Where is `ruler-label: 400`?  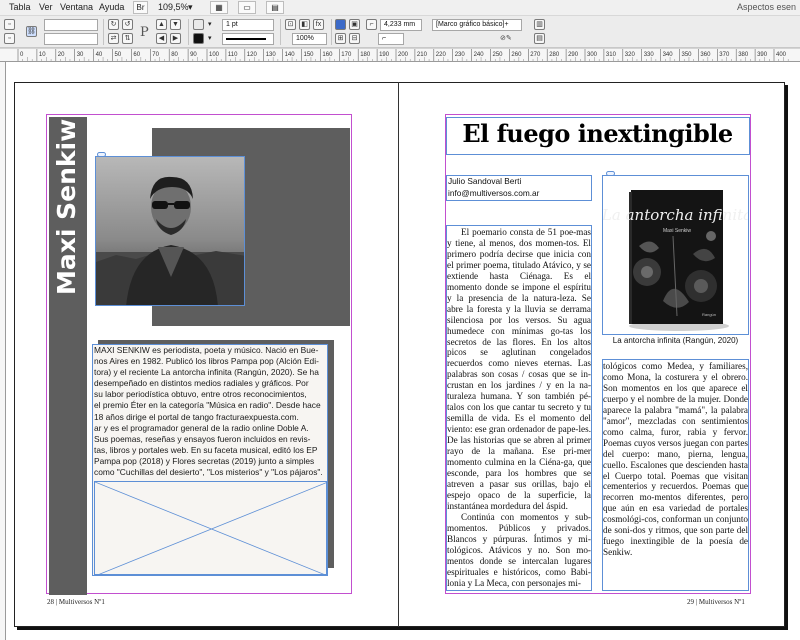
ruler-label: 400 is located at coordinates (781, 55).